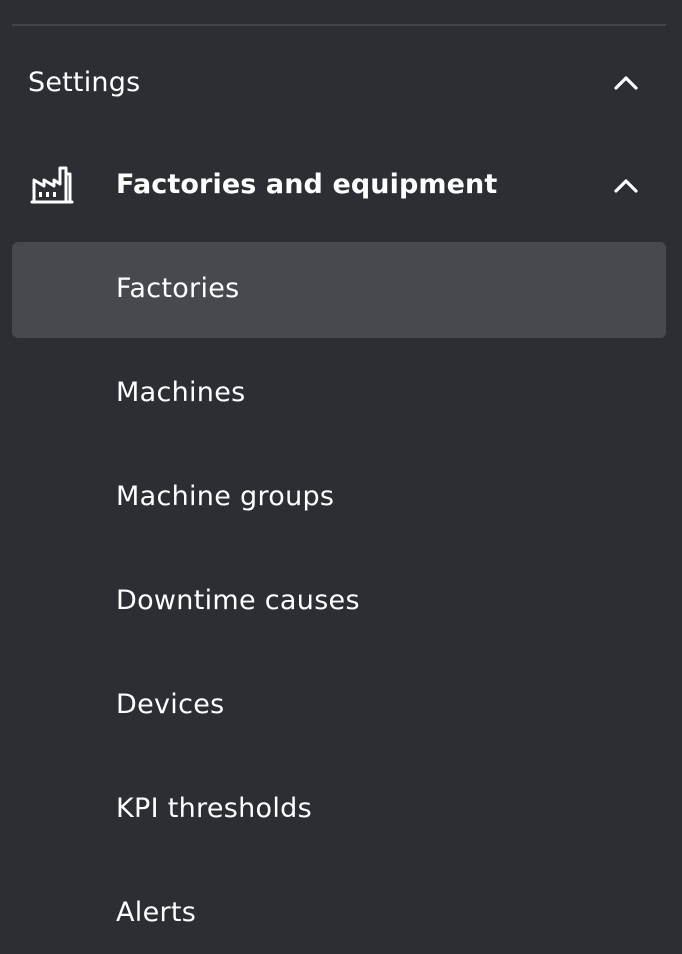 The height and width of the screenshot is (954, 682). I want to click on menu-item-label: Machine groups, so click(225, 496).